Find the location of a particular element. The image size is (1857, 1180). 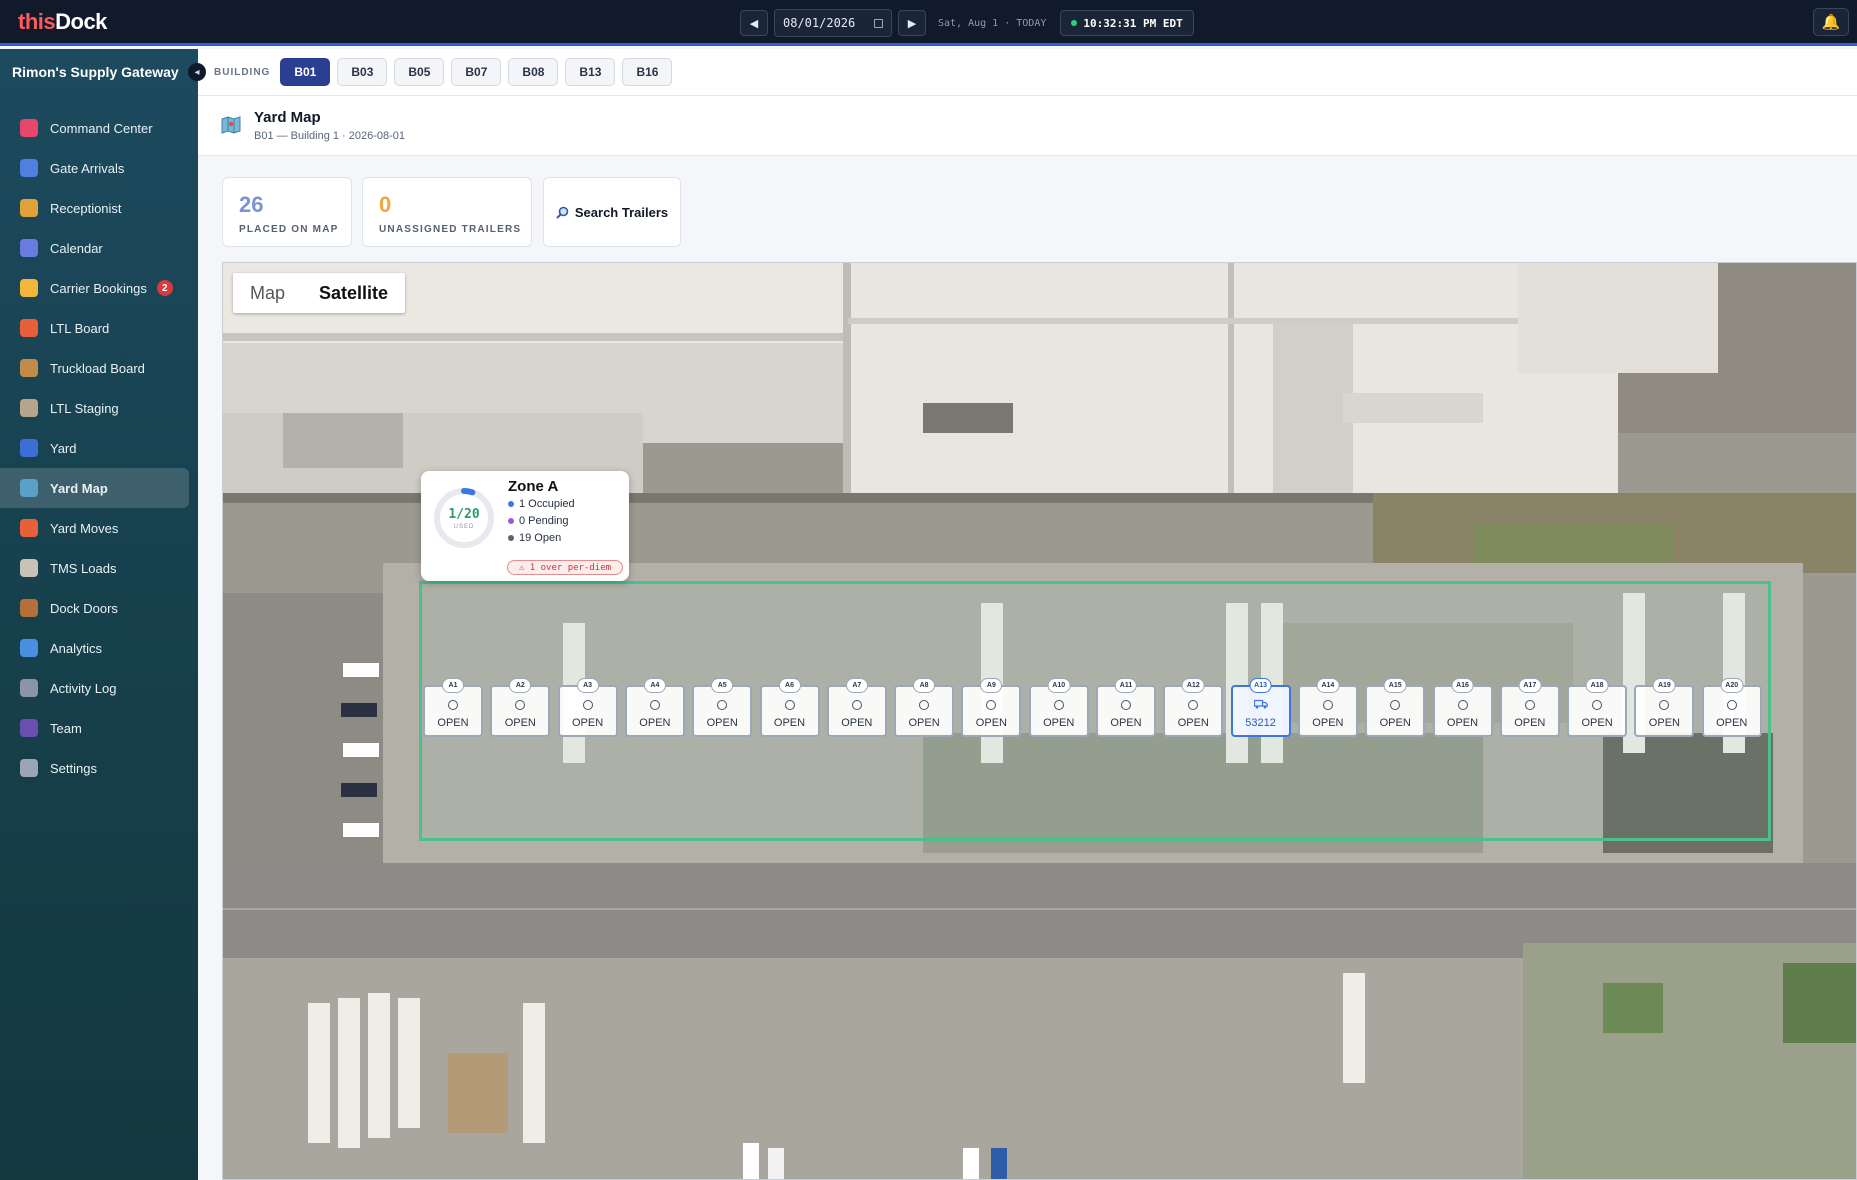

sidebar-item-label: Yard Moves is located at coordinates (84, 528).